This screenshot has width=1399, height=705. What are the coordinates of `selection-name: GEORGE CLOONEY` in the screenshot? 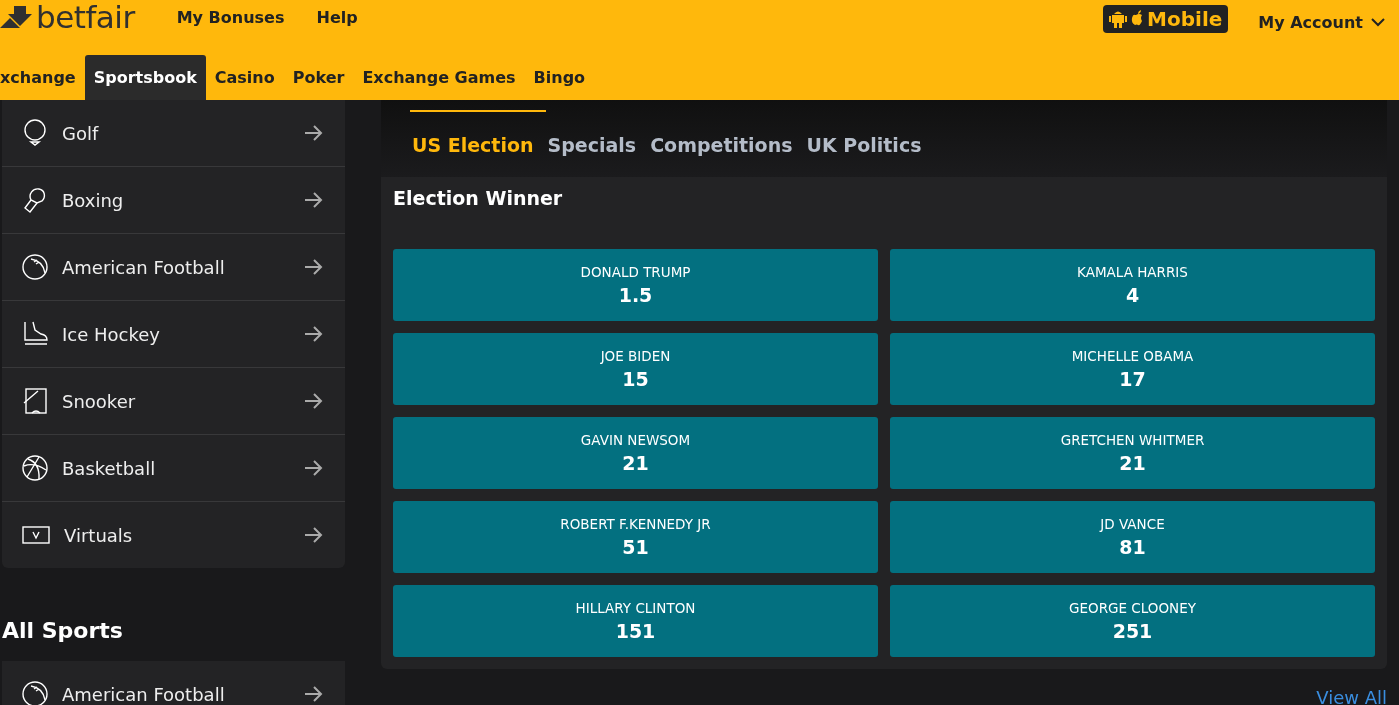 It's located at (1132, 608).